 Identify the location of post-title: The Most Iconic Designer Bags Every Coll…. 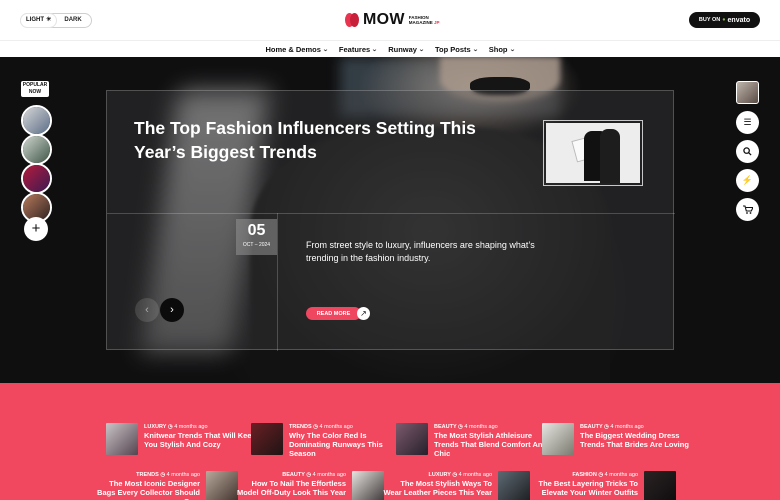
(145, 489).